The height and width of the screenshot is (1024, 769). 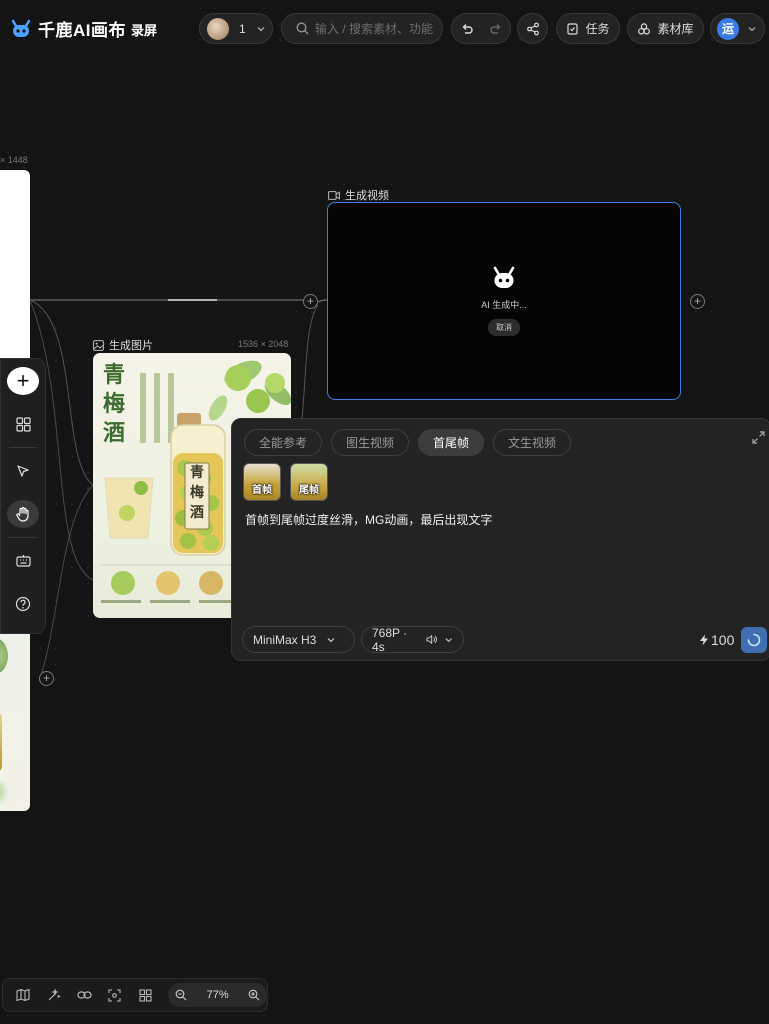 I want to click on settings-value: 768P · 4s, so click(x=390, y=639).